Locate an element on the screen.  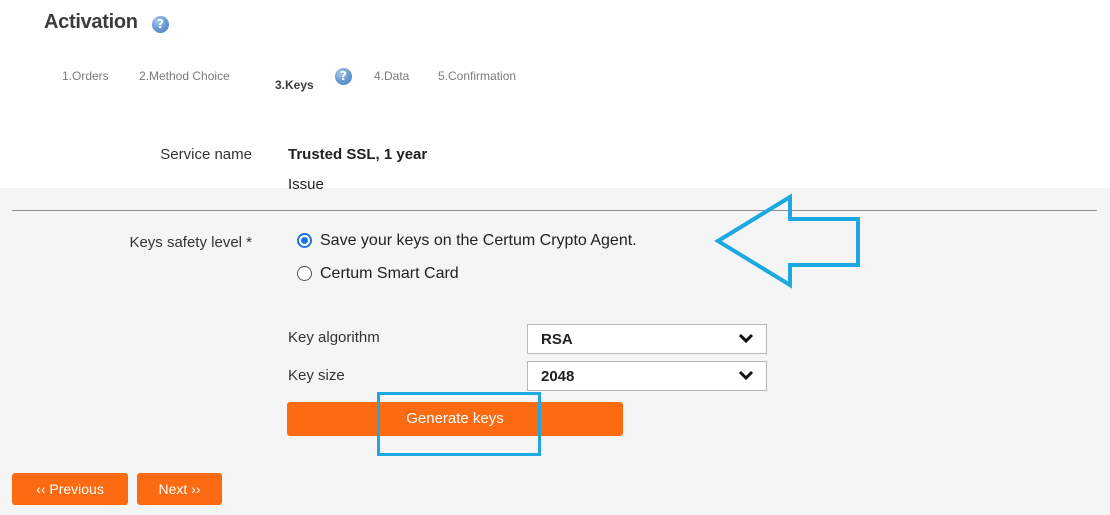
smart-card-radio-label: Certum Smart Card is located at coordinates (389, 274).